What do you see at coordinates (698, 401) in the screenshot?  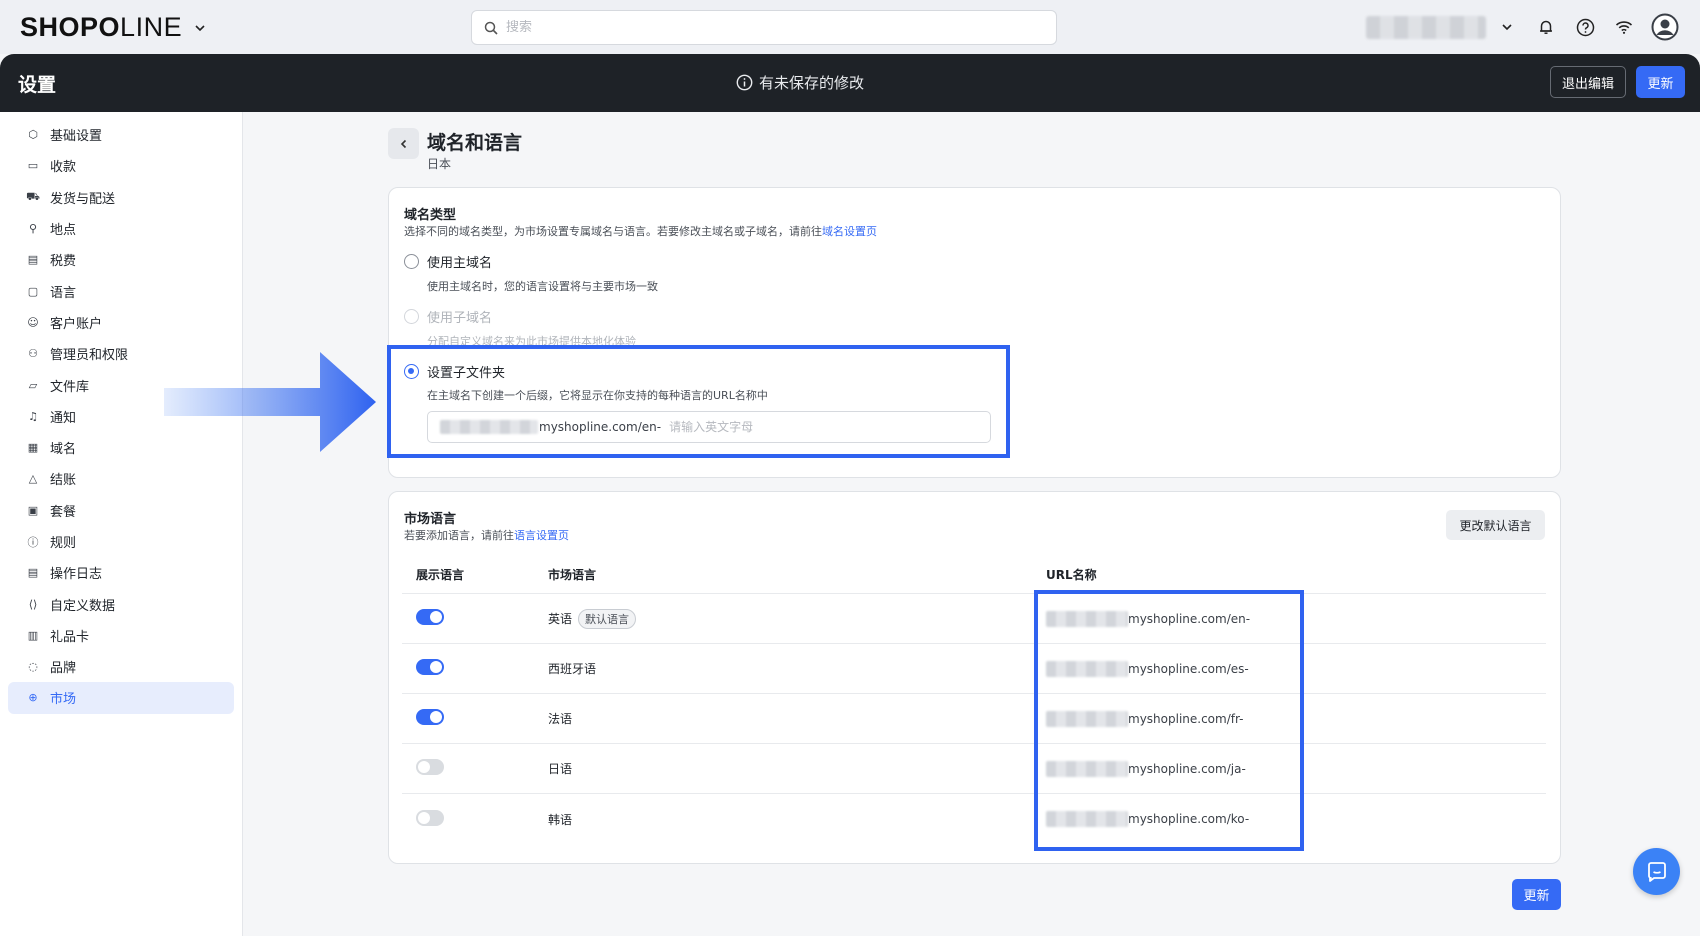 I see `highlight-box-subfolder` at bounding box center [698, 401].